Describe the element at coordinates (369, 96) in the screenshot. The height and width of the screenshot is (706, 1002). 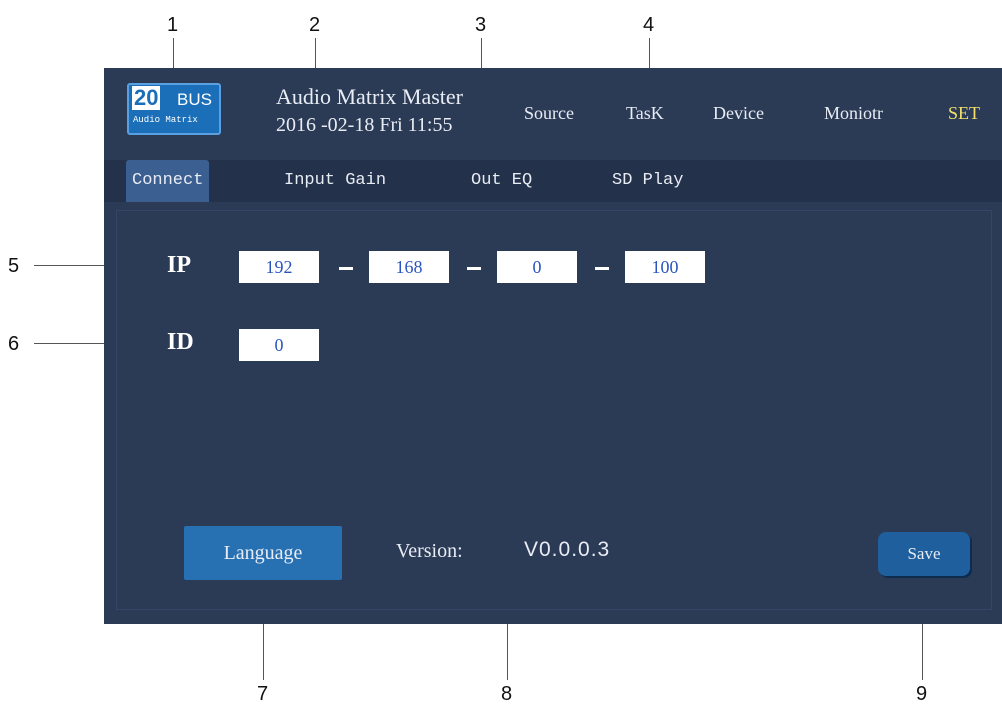
I see `app-title: Audio Matrix Master` at that location.